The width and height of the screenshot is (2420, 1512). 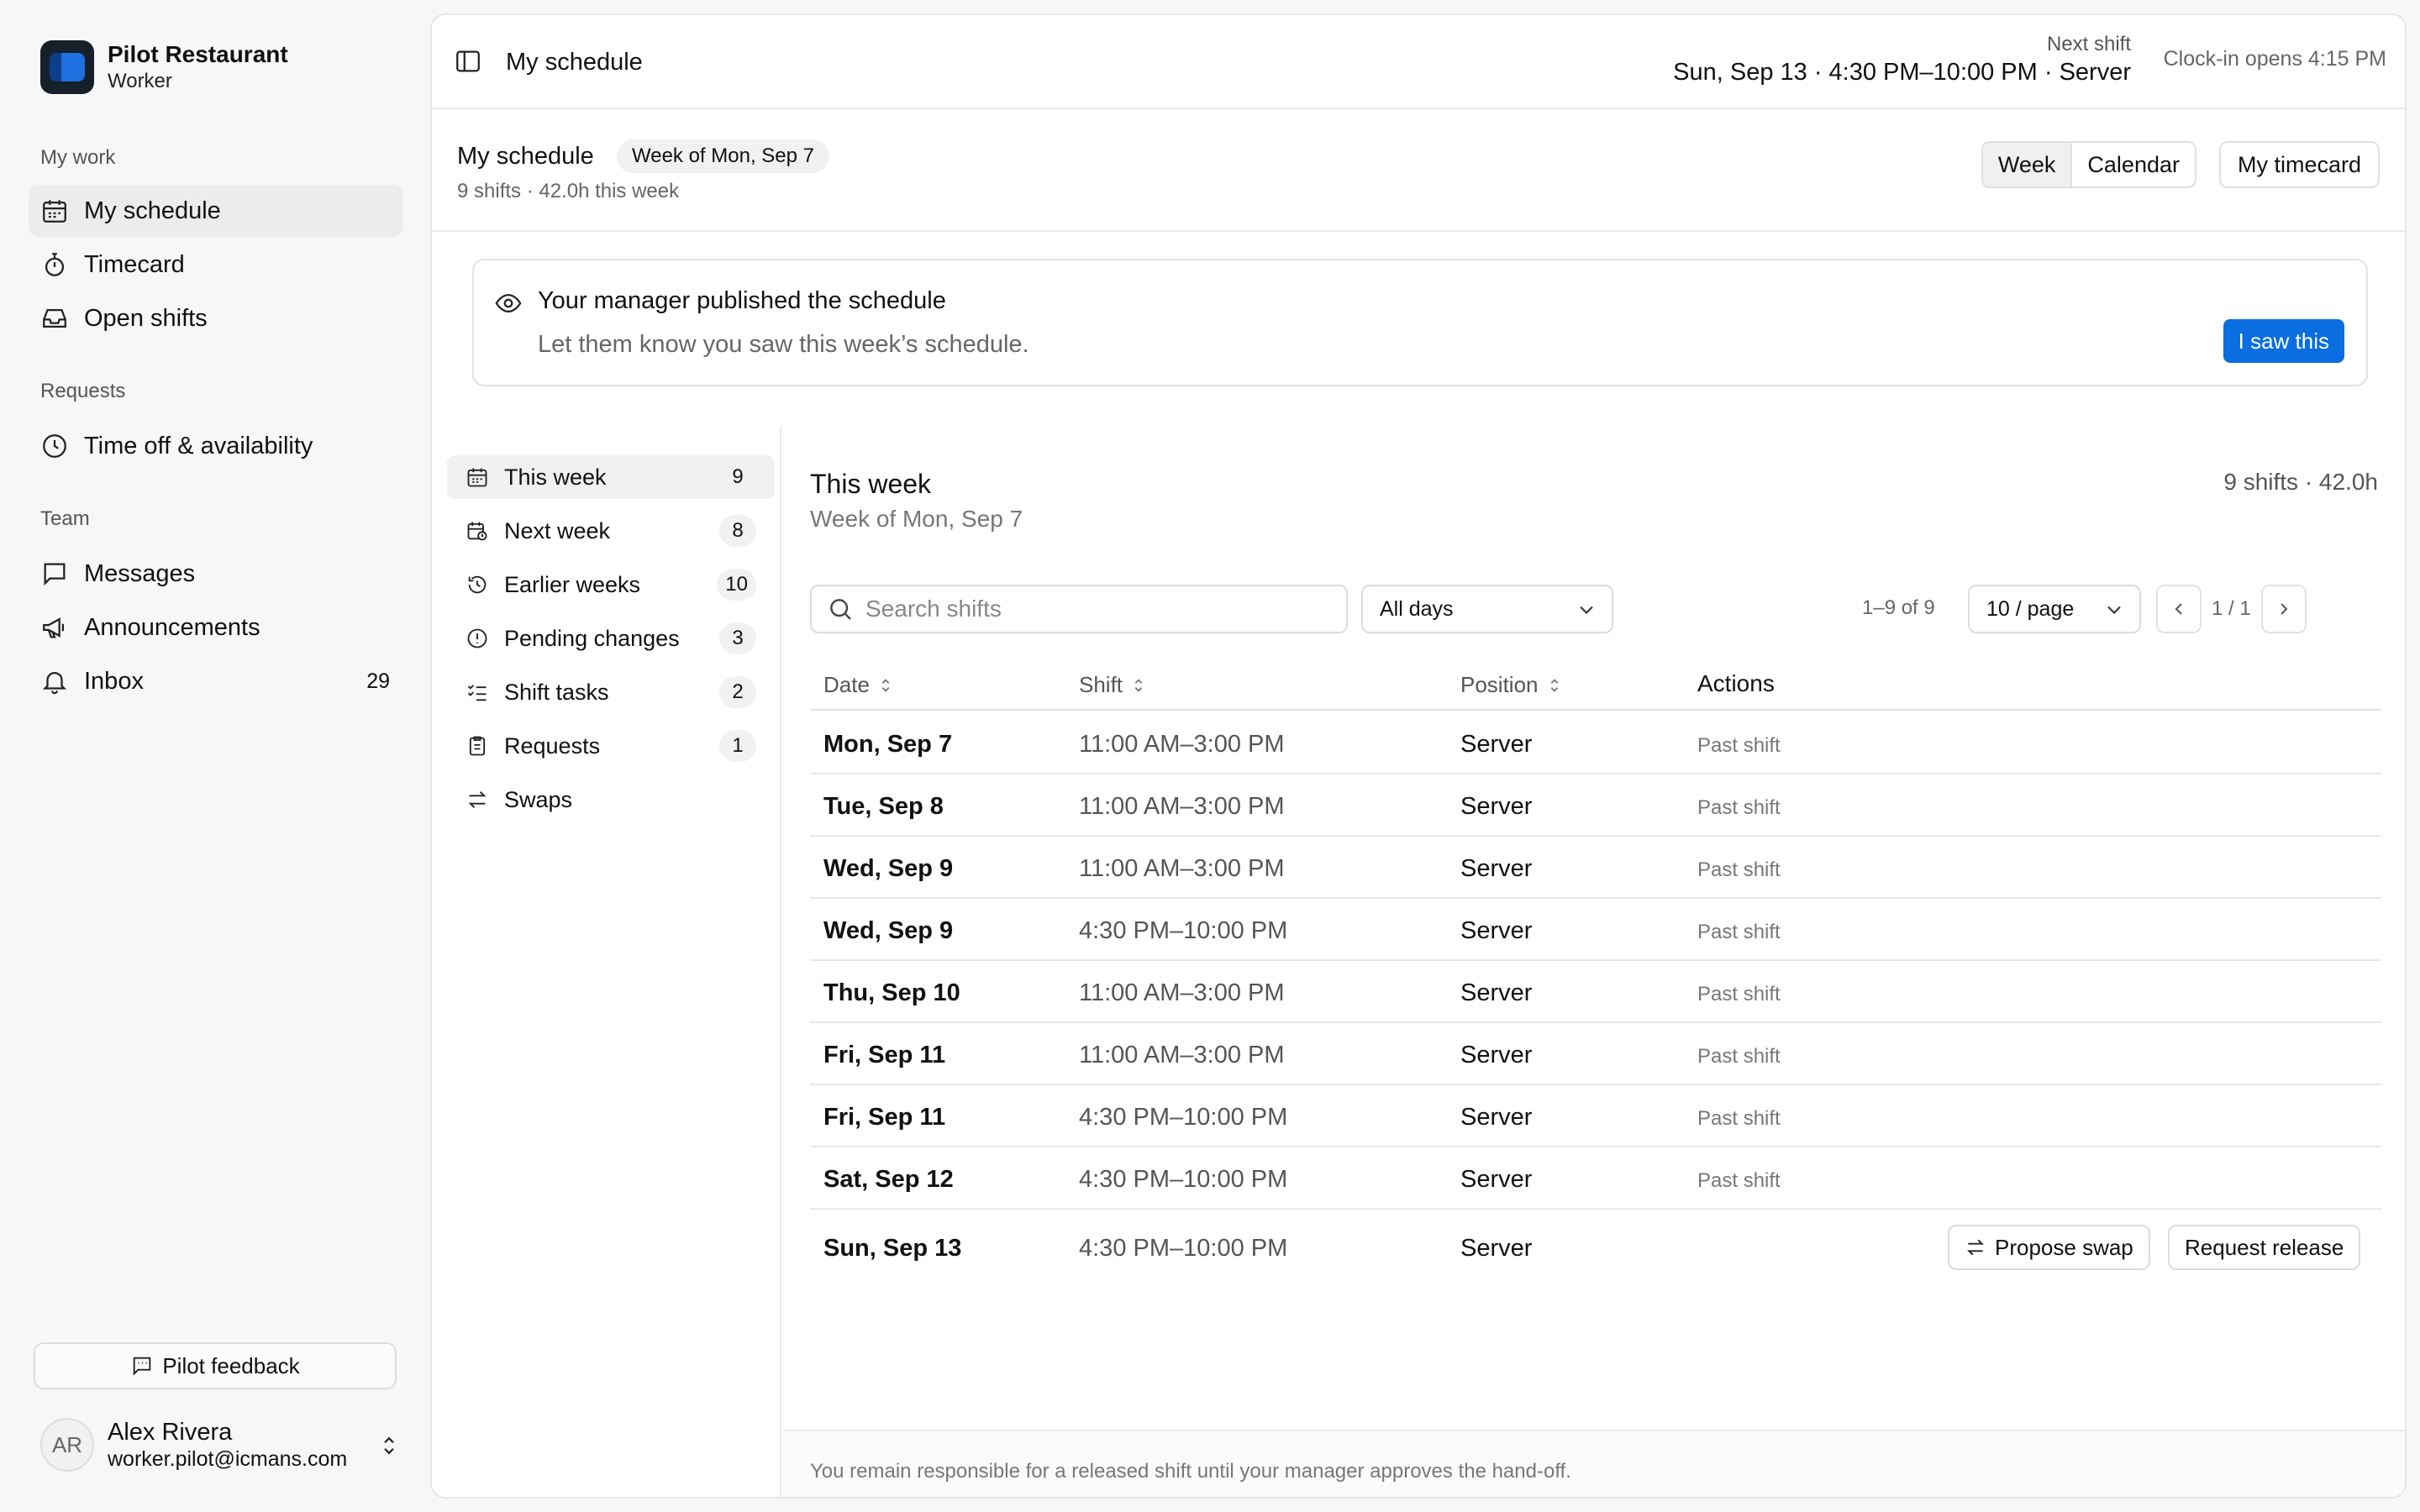 What do you see at coordinates (114, 681) in the screenshot?
I see `sidebar-item-label: Inbox` at bounding box center [114, 681].